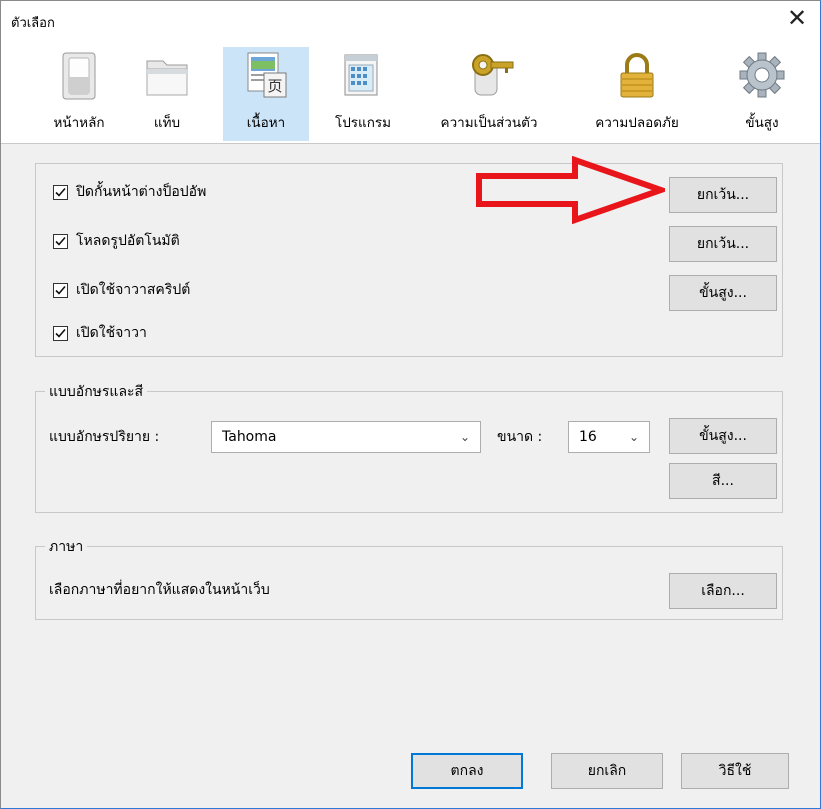 Image resolution: width=821 pixels, height=809 pixels. I want to click on font-size-label: ขนาด :, so click(520, 437).